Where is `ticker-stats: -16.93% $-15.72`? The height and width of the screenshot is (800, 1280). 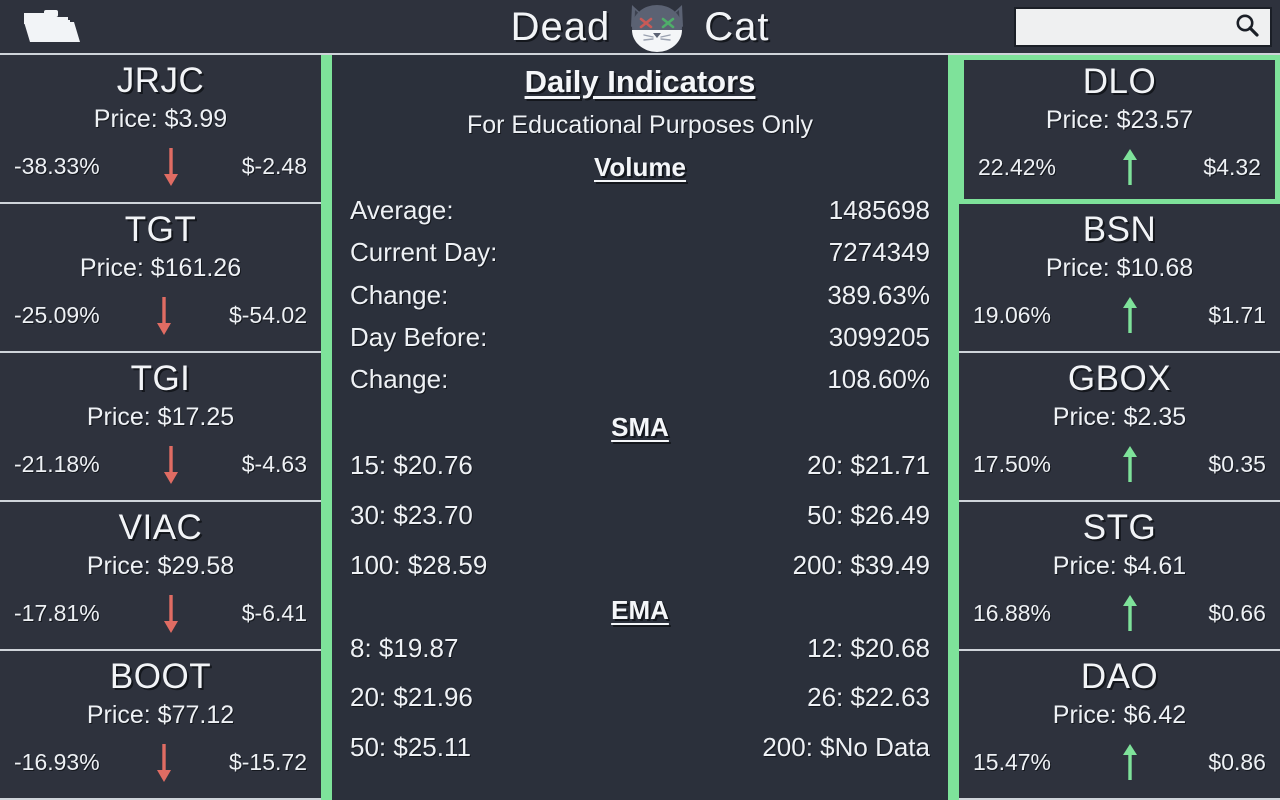 ticker-stats: -16.93% $-15.72 is located at coordinates (160, 763).